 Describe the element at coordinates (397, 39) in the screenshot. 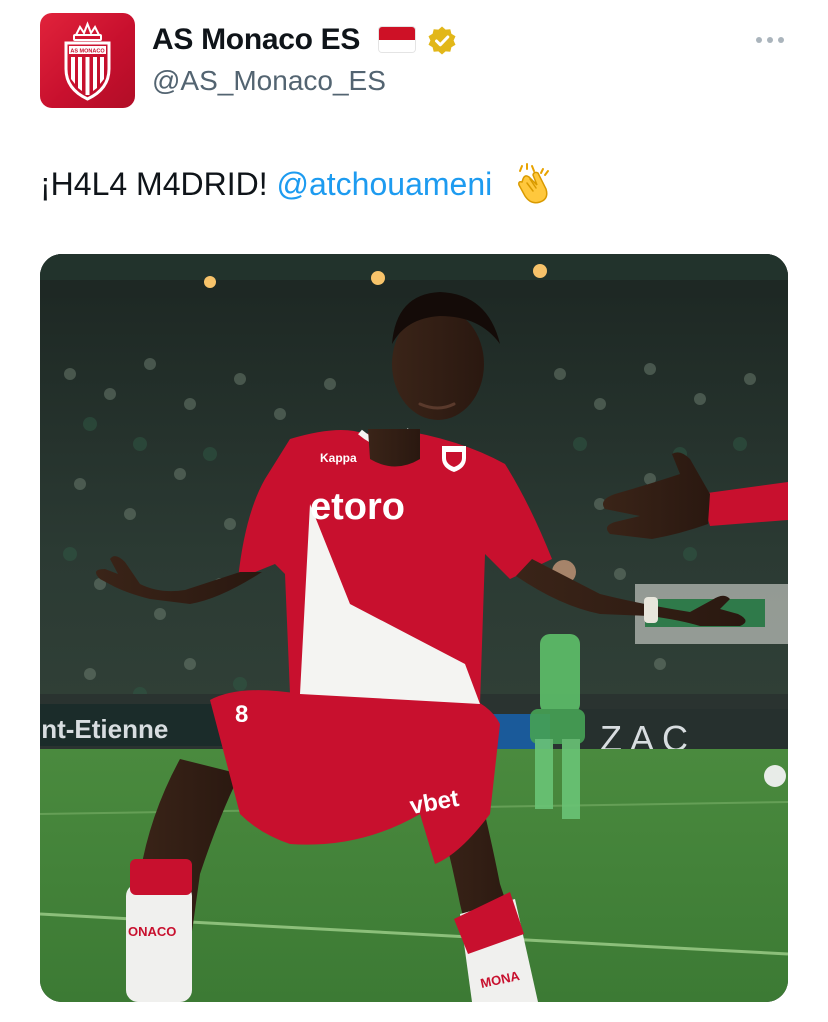

I see `monaco-flag-icon` at that location.